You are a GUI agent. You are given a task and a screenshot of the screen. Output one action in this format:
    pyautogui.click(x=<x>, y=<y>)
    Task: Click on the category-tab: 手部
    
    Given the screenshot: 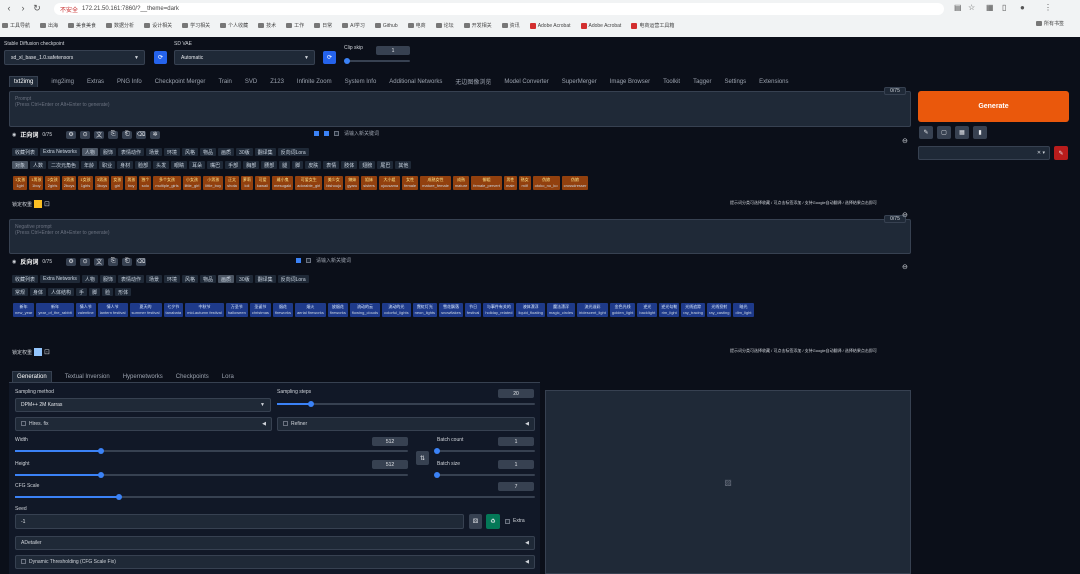 What is the action you would take?
    pyautogui.click(x=233, y=165)
    